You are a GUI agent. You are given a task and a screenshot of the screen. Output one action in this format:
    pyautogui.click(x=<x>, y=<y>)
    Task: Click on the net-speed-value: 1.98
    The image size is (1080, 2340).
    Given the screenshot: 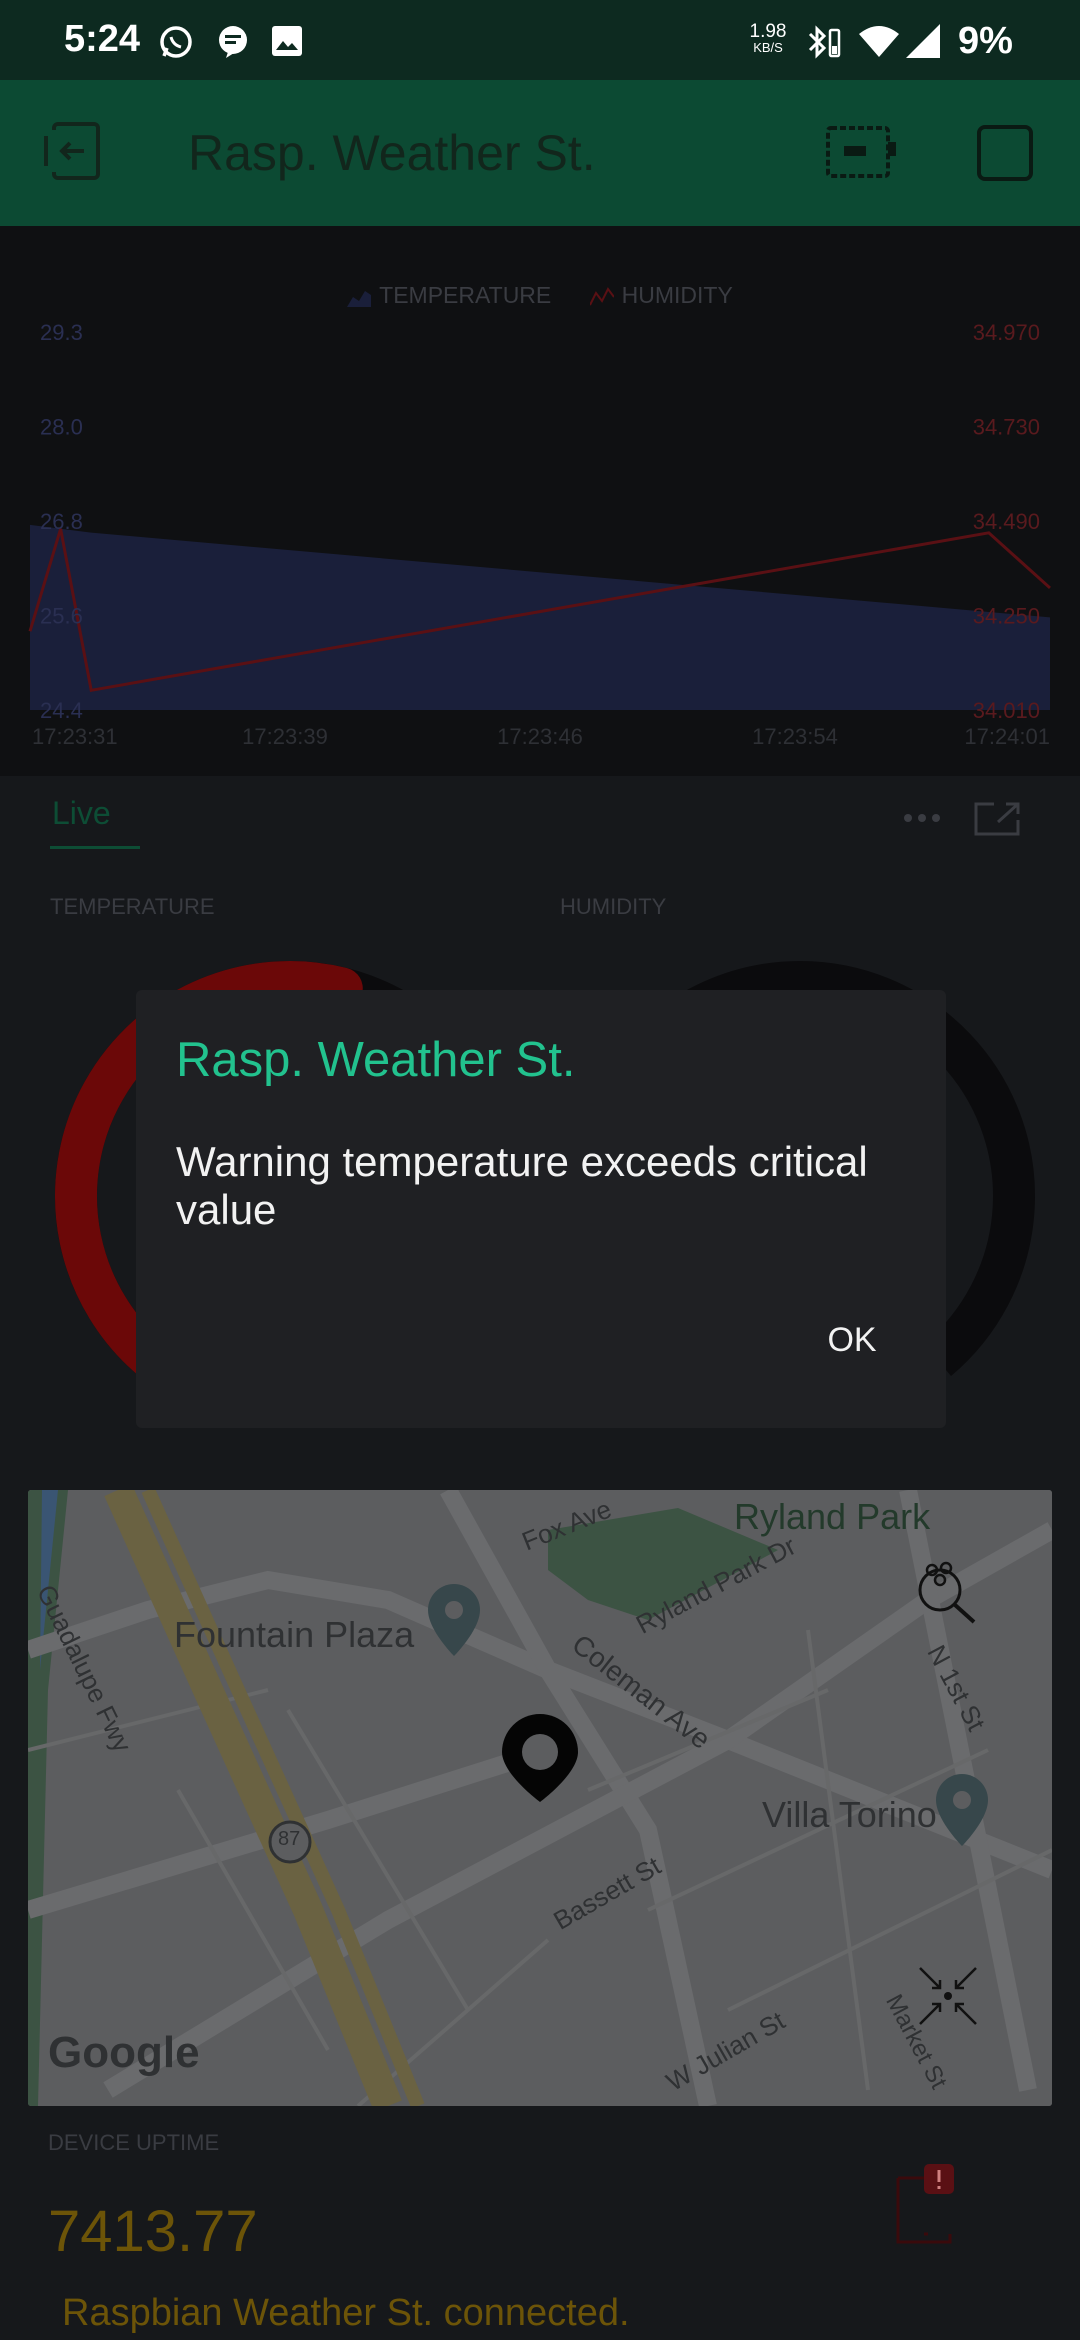 What is the action you would take?
    pyautogui.click(x=768, y=31)
    